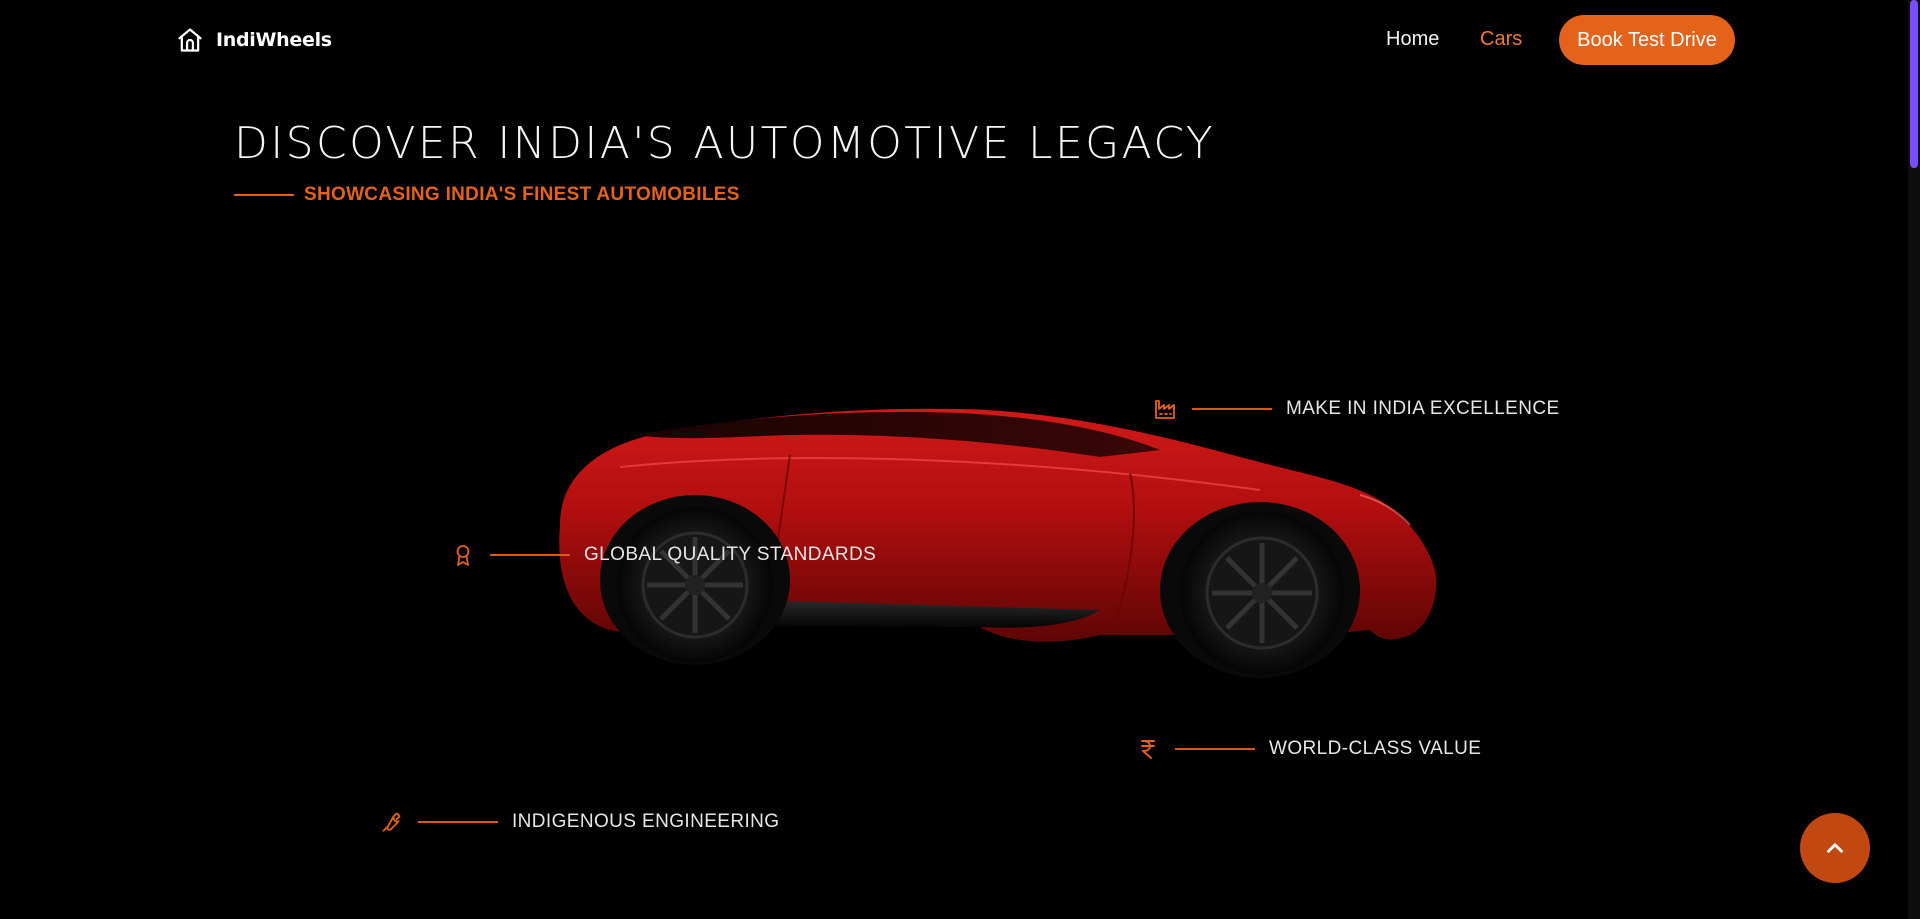 This screenshot has width=1920, height=919. I want to click on feature-label: MAKE IN INDIA EXCELLENCE, so click(1423, 408).